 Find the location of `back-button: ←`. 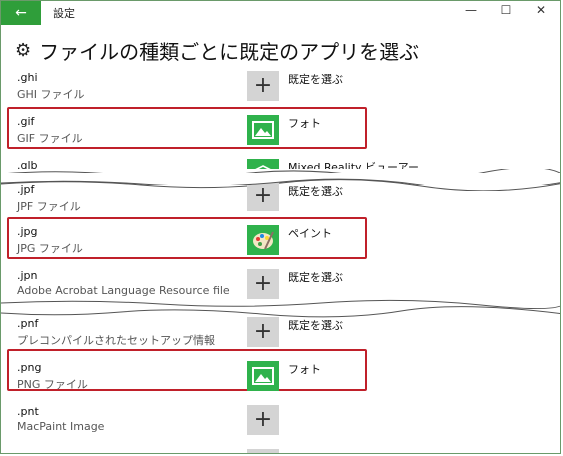

back-button: ← is located at coordinates (21, 13).